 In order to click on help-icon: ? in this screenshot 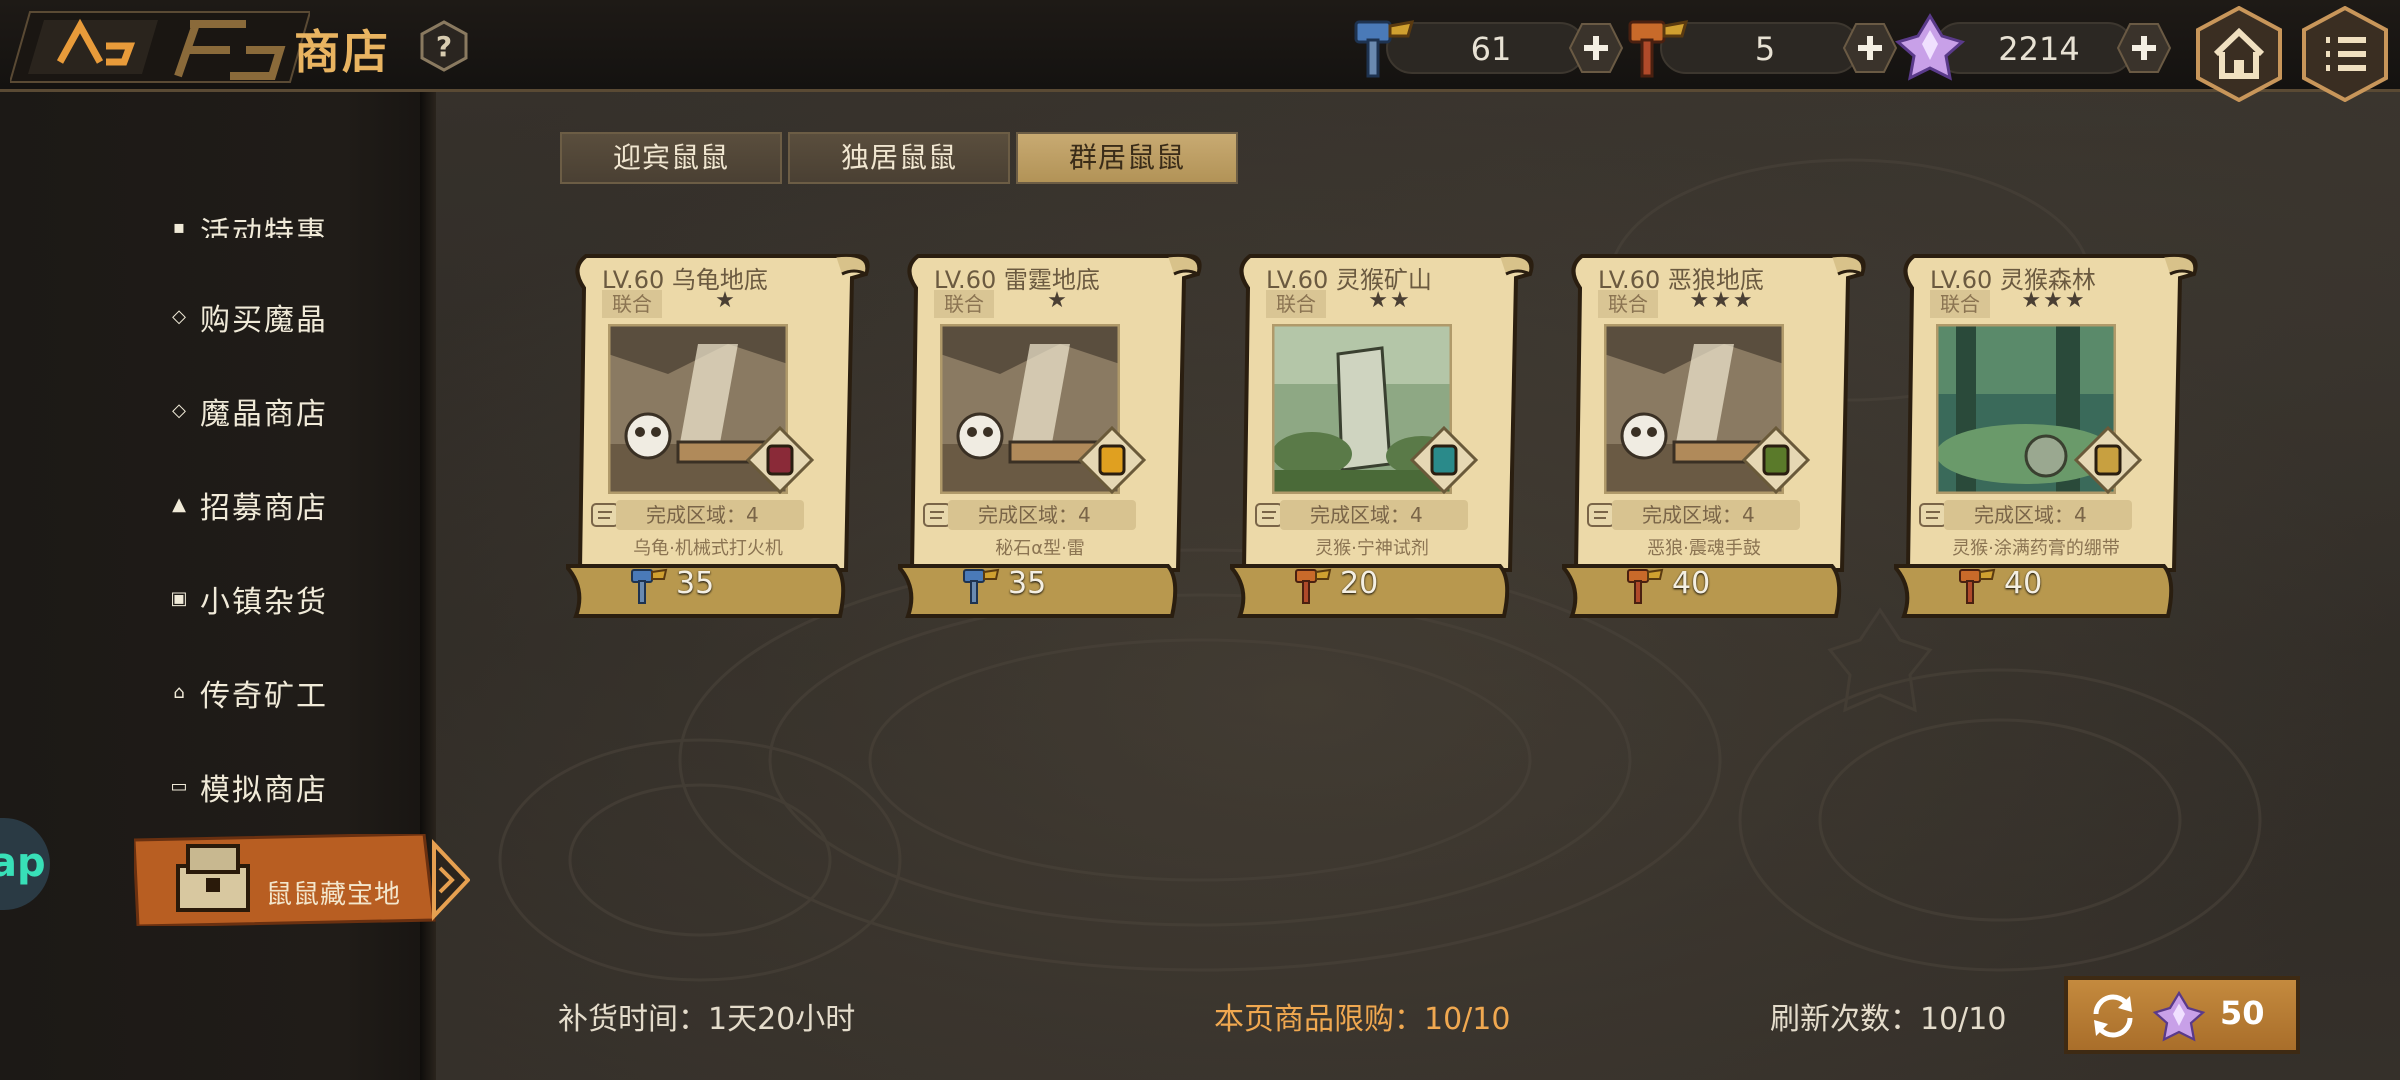, I will do `click(444, 46)`.